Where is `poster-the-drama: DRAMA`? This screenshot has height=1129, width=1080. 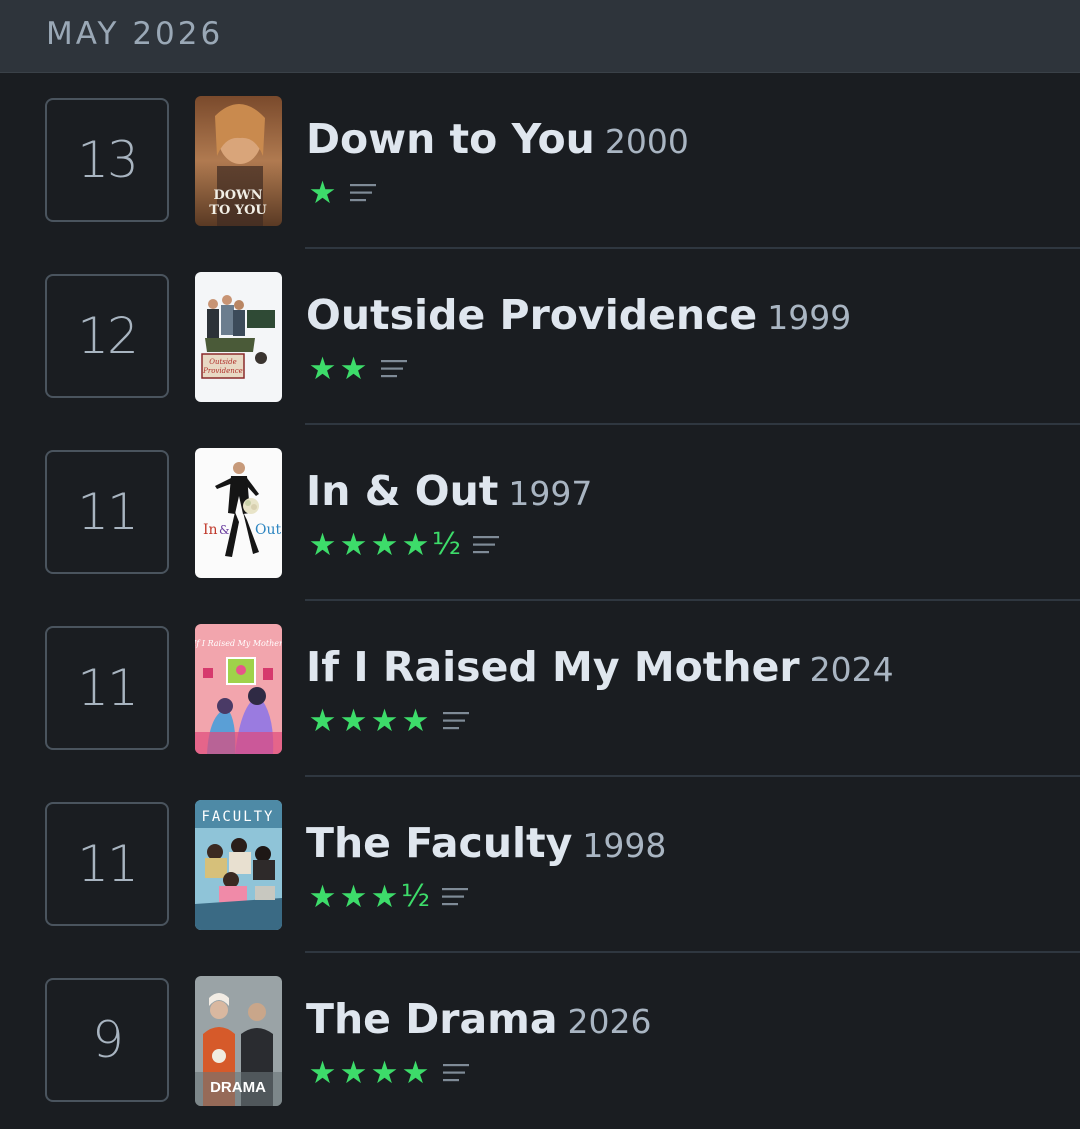 poster-the-drama: DRAMA is located at coordinates (238, 1041).